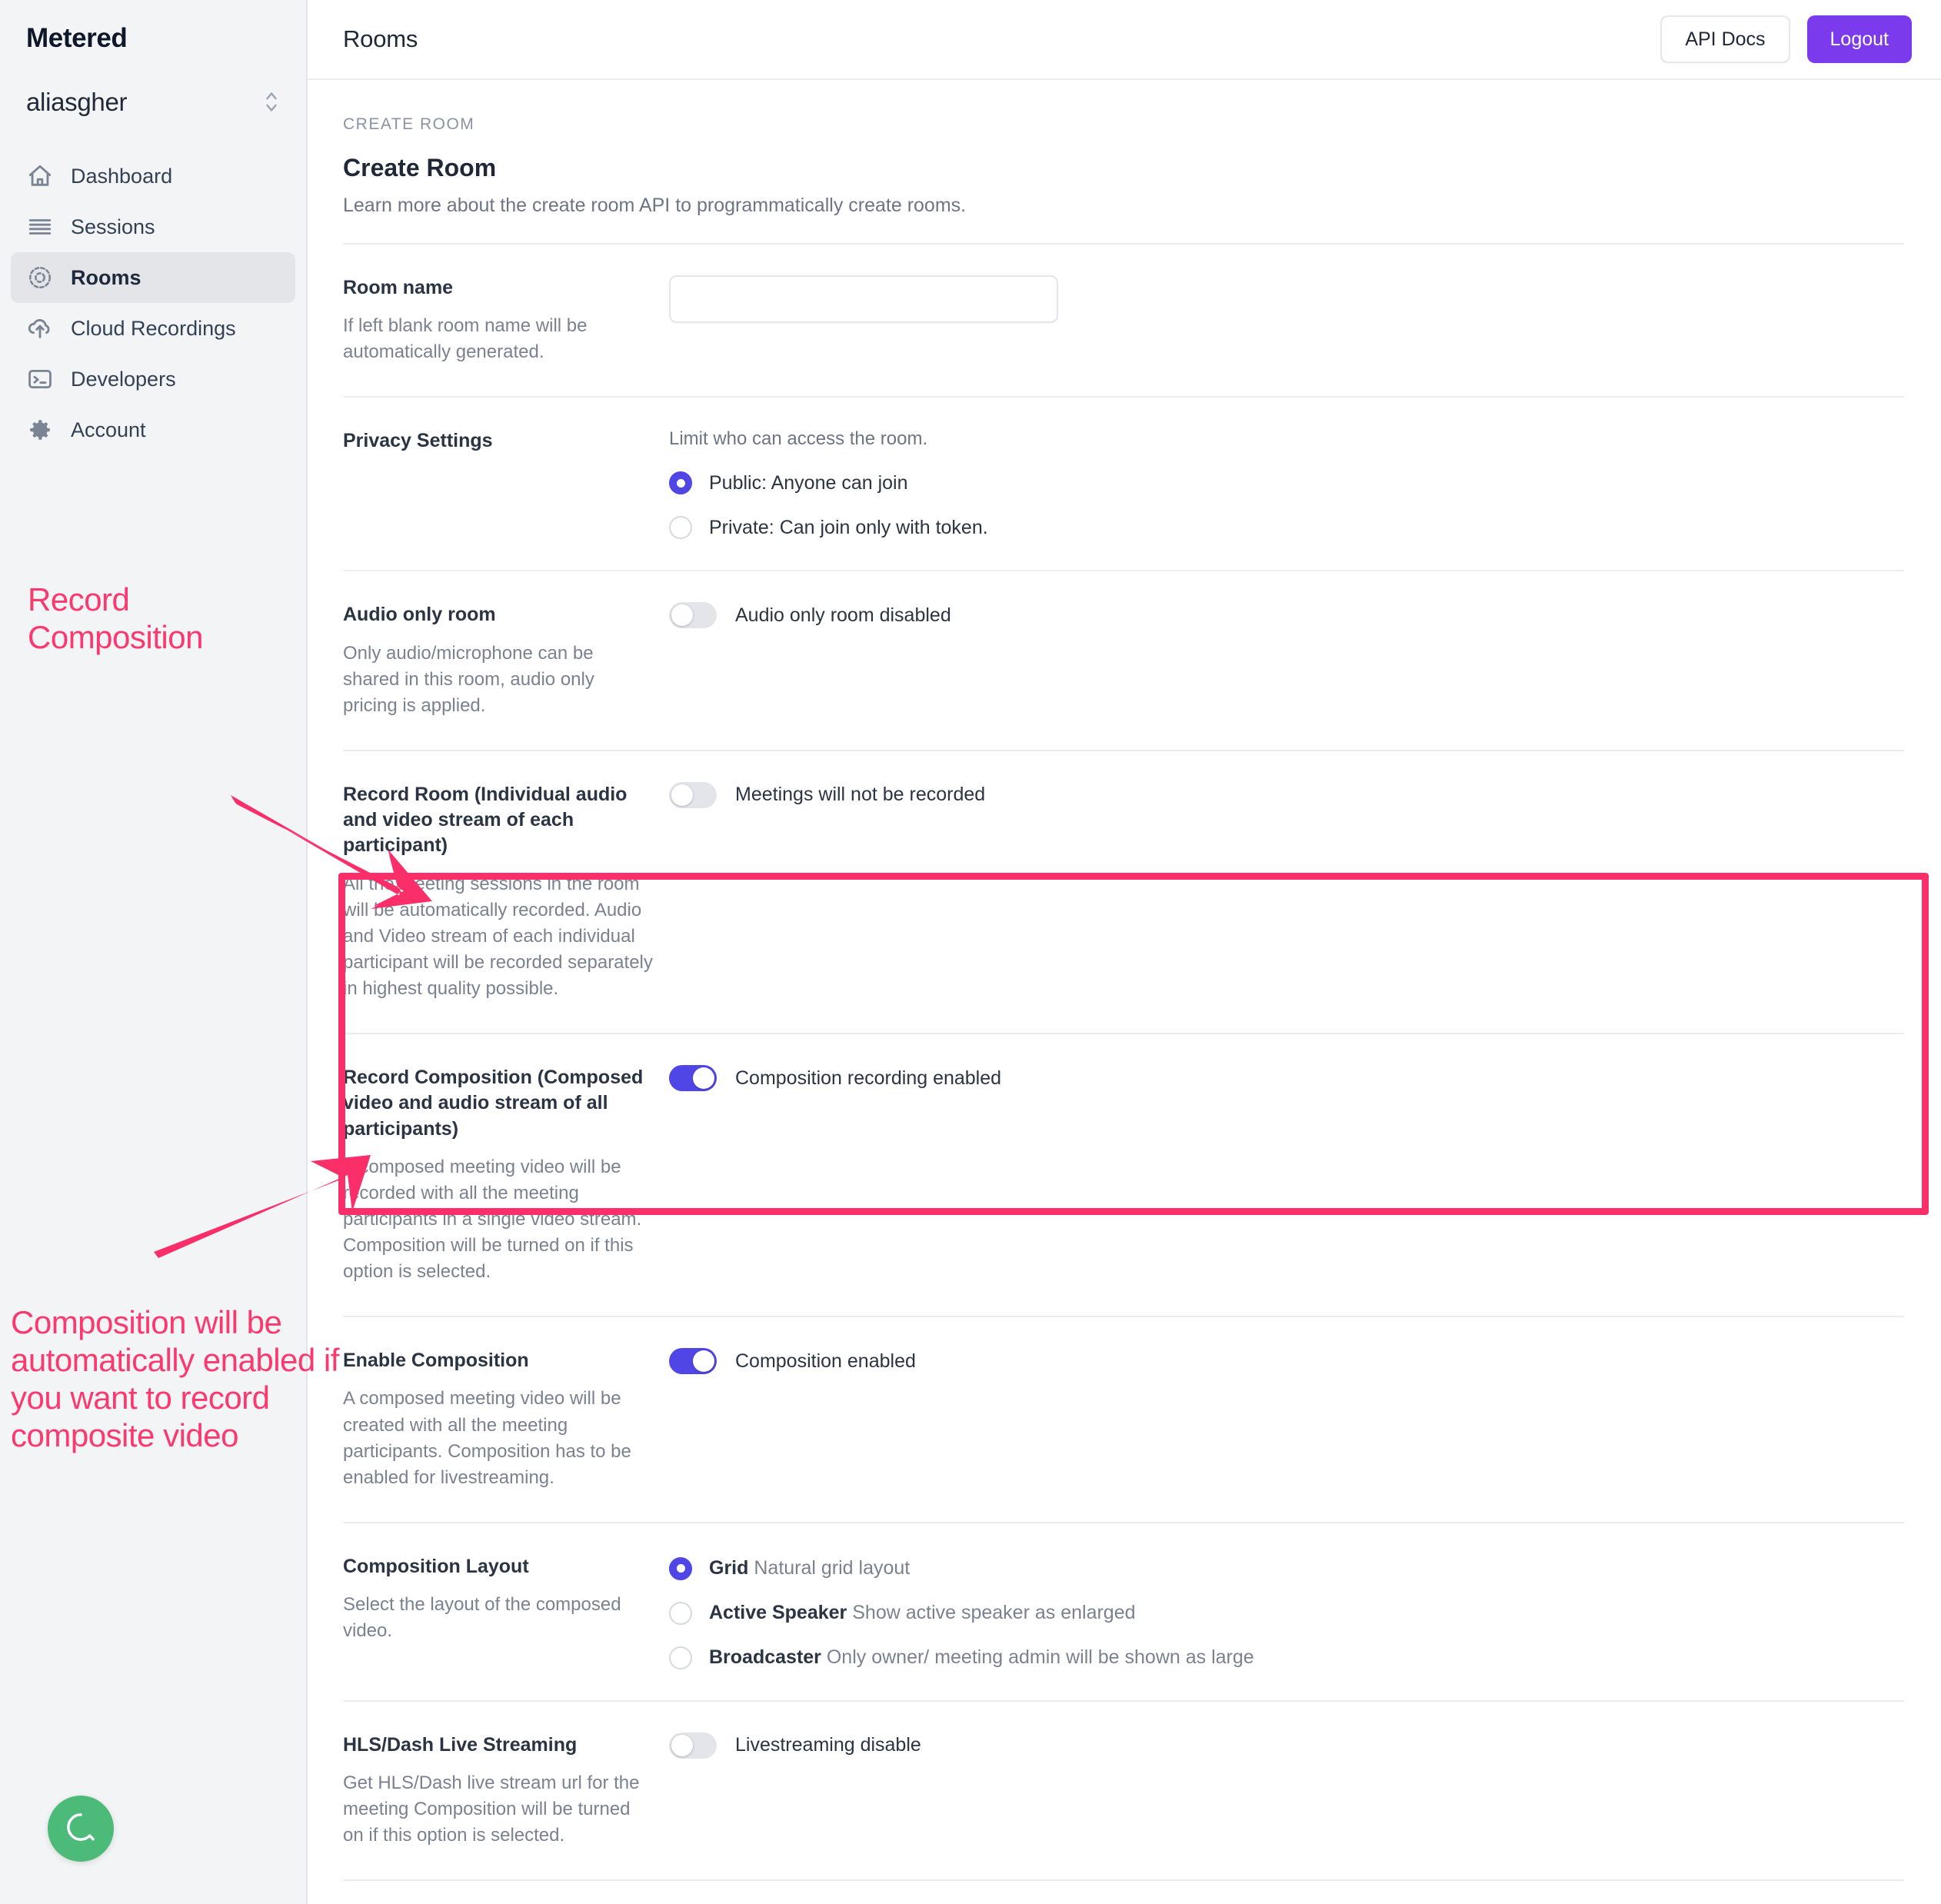  What do you see at coordinates (1286, 1361) in the screenshot?
I see `toggle-row: Composition enabled` at bounding box center [1286, 1361].